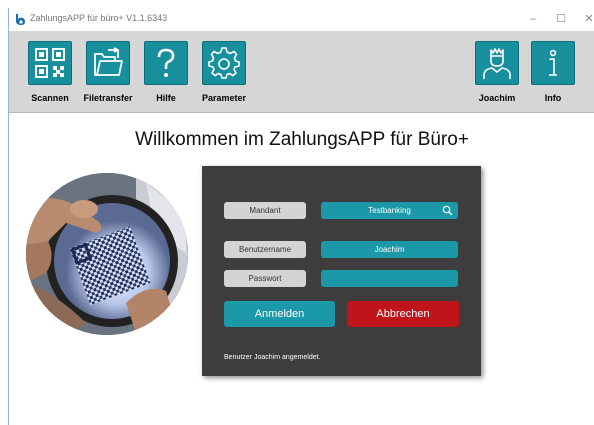 The image size is (594, 425). I want to click on mandant-select: Testbanking, so click(389, 210).